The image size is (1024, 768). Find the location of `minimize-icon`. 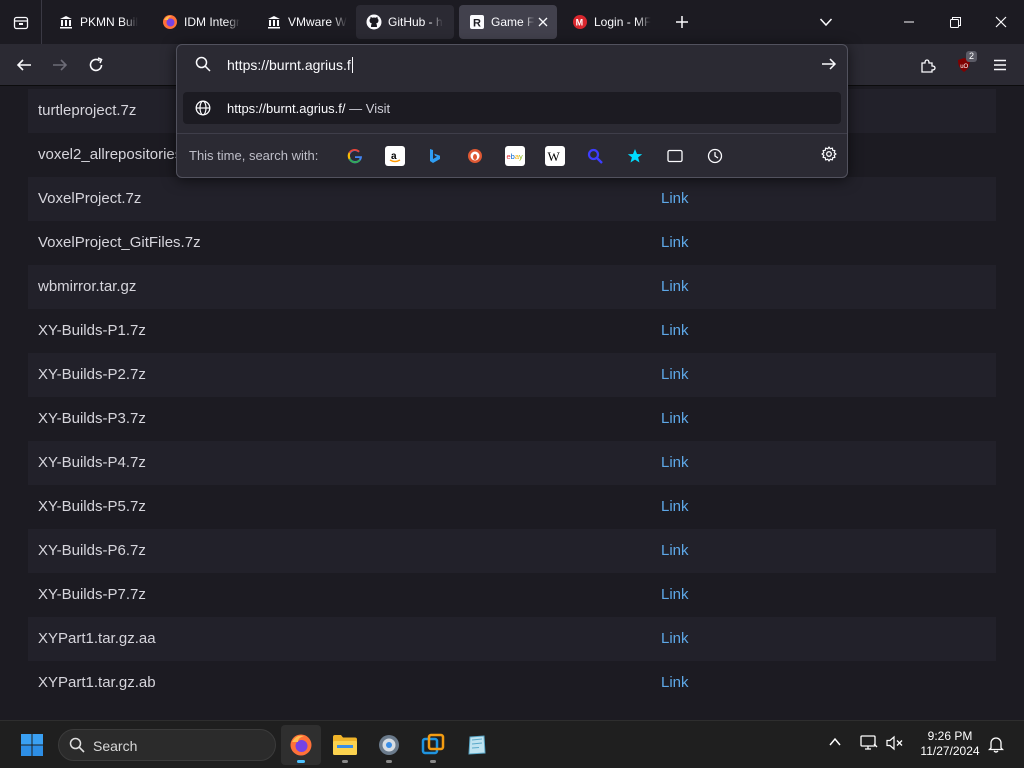

minimize-icon is located at coordinates (909, 22).